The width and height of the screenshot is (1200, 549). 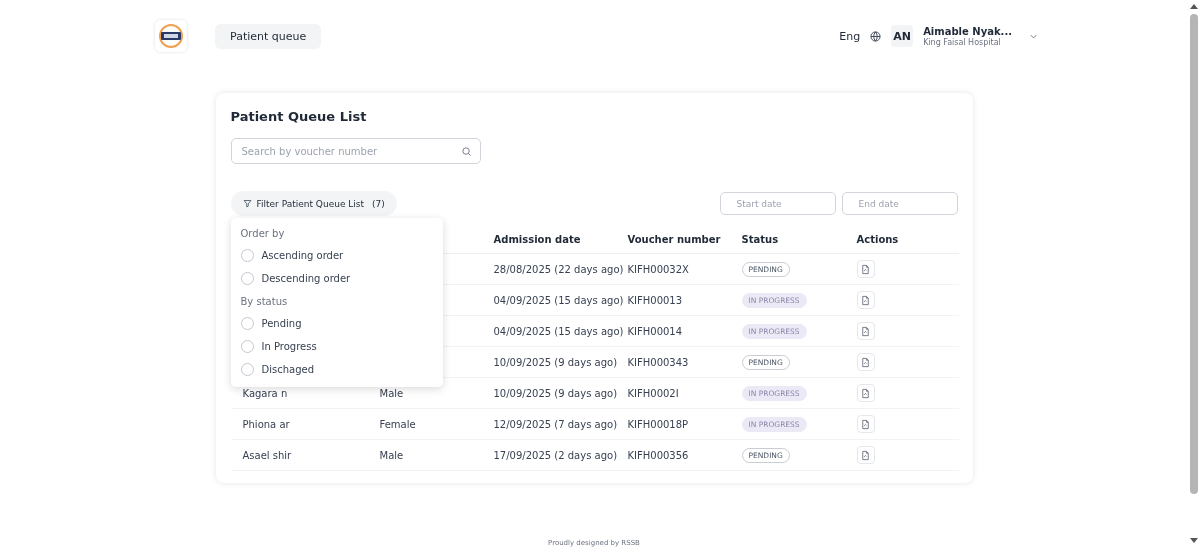 What do you see at coordinates (787, 240) in the screenshot?
I see `column-header: Status` at bounding box center [787, 240].